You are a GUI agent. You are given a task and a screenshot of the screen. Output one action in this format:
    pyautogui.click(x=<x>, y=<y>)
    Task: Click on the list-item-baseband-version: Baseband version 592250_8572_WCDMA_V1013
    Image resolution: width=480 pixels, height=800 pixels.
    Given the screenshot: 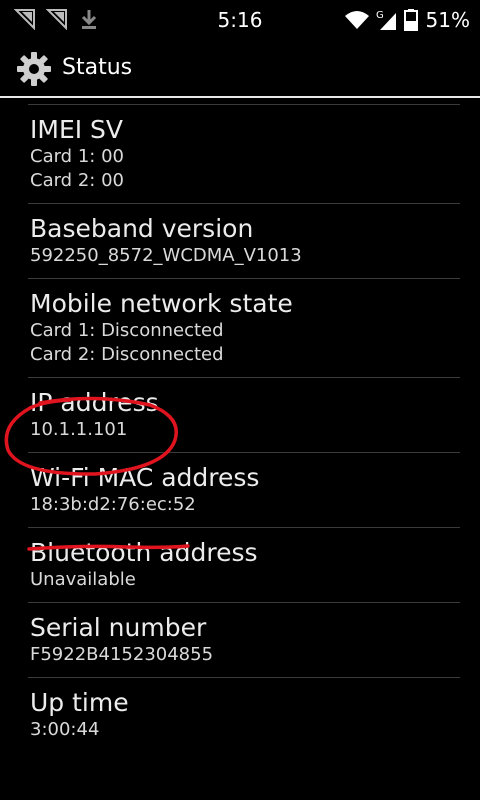 What is the action you would take?
    pyautogui.click(x=244, y=240)
    